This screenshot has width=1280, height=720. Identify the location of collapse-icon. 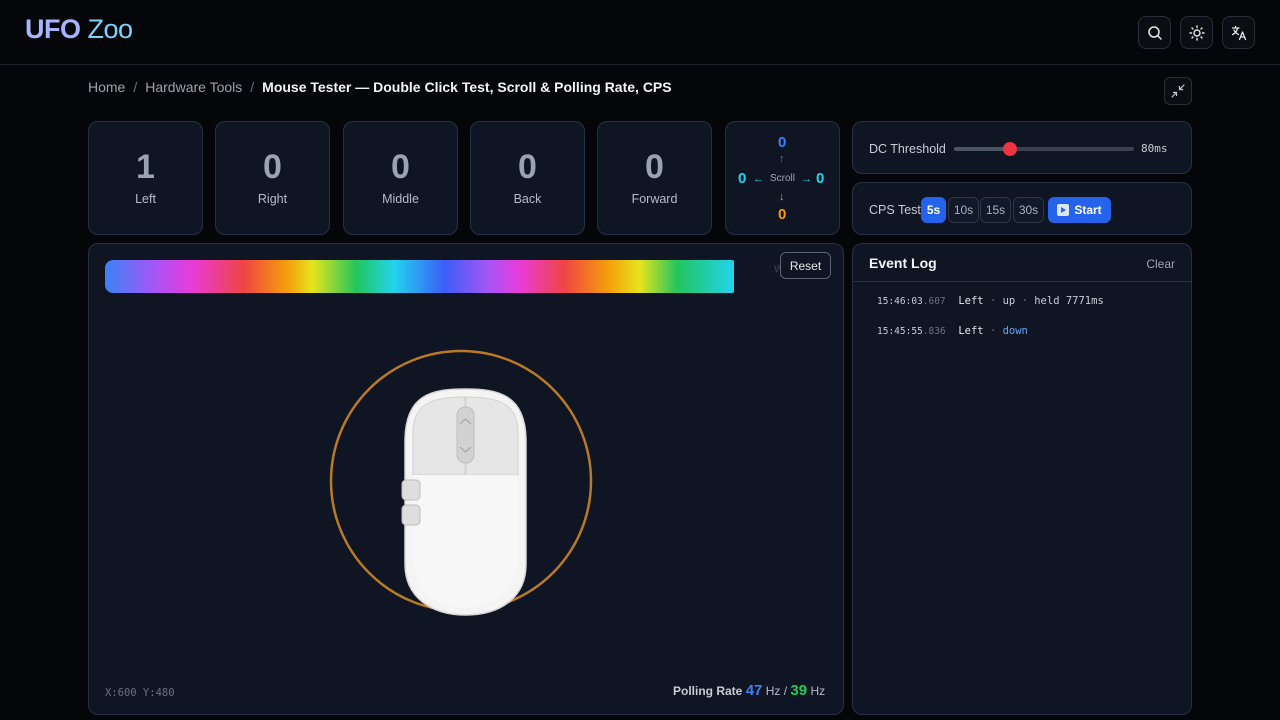
(1178, 91).